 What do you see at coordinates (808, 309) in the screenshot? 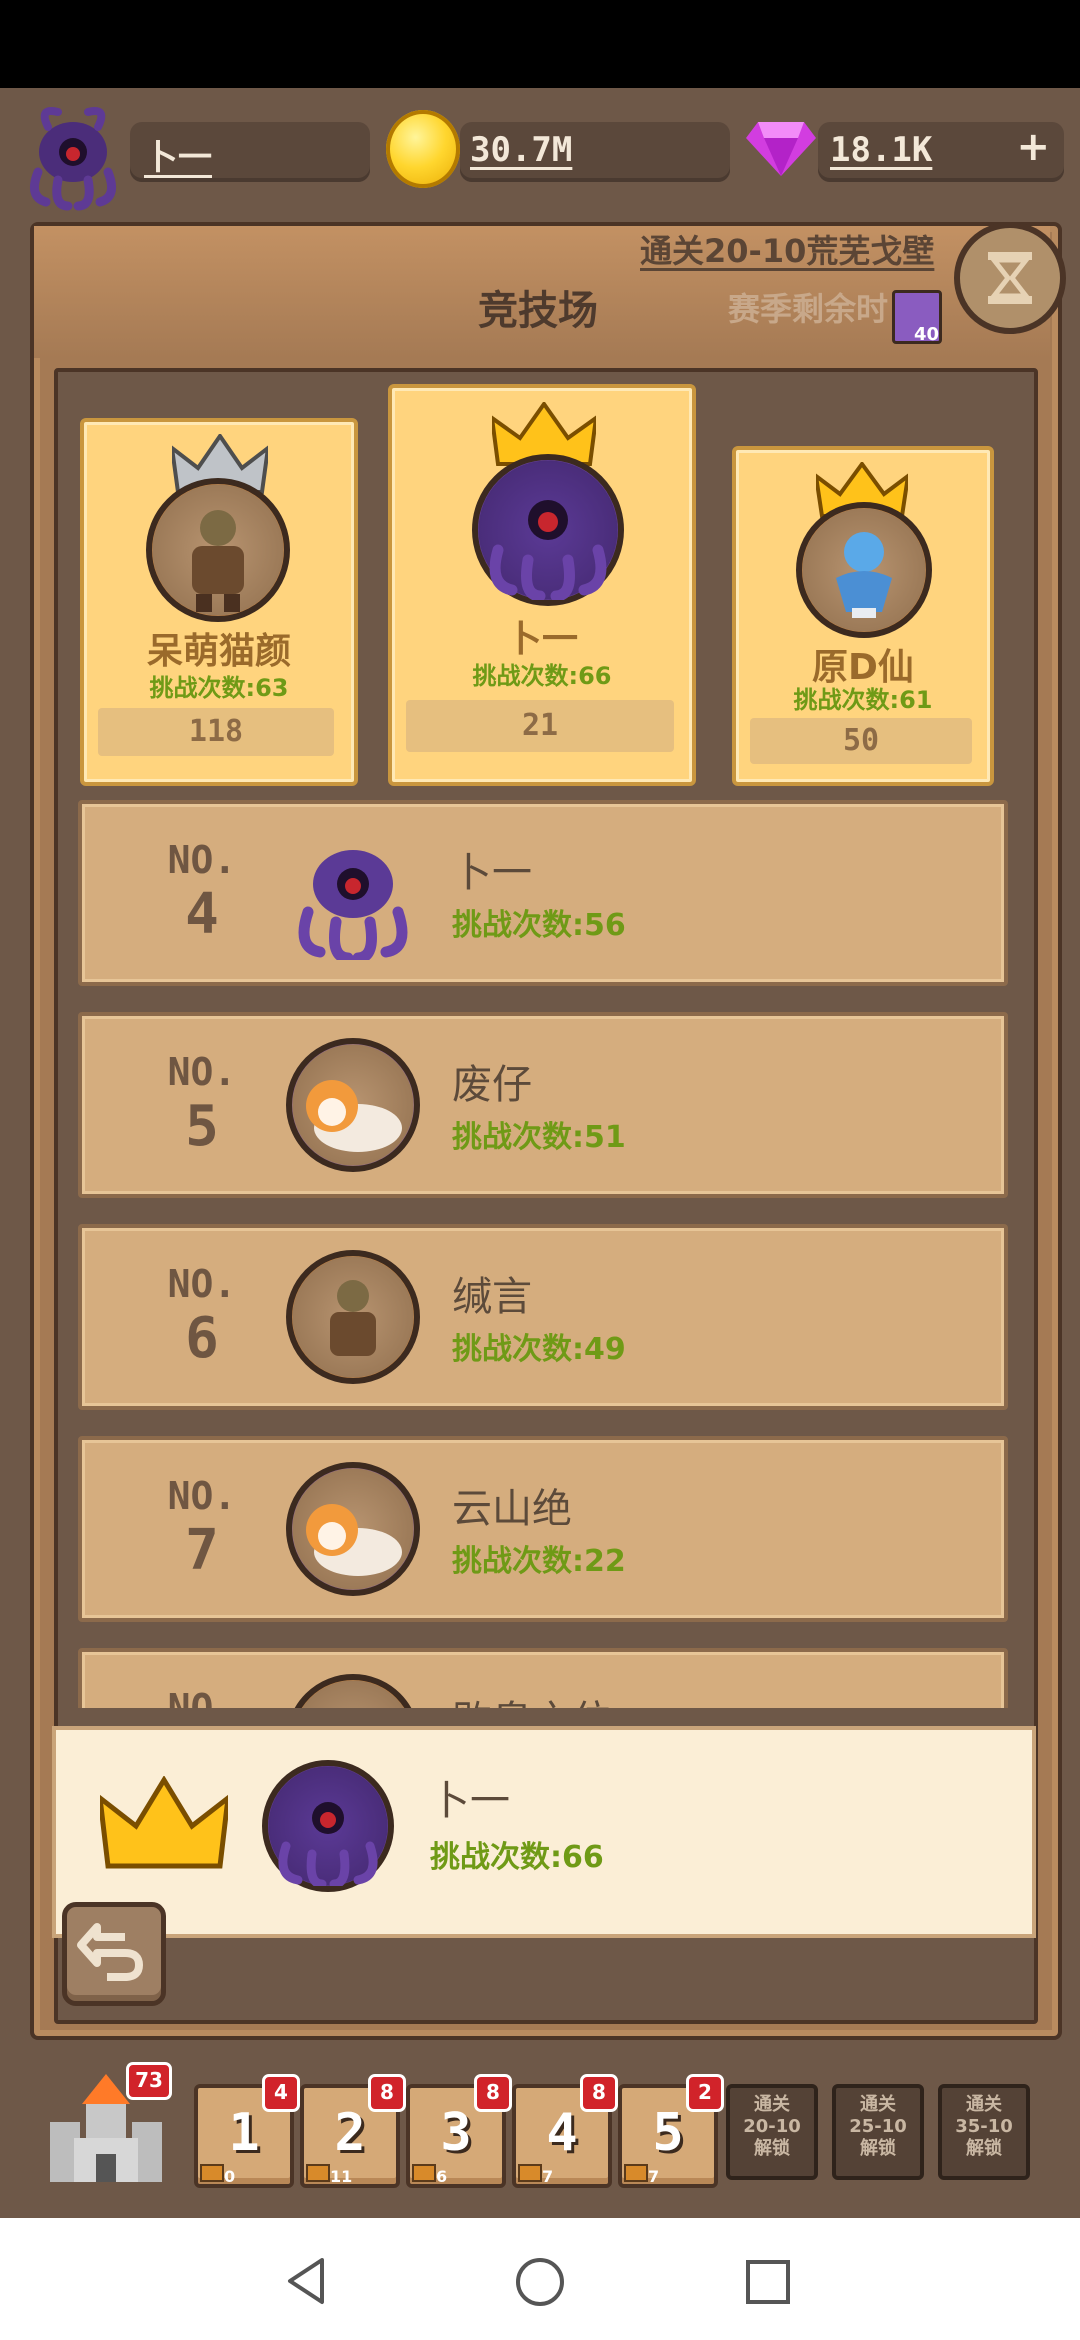
I see `season-remaining-text: 赛季剩余时` at bounding box center [808, 309].